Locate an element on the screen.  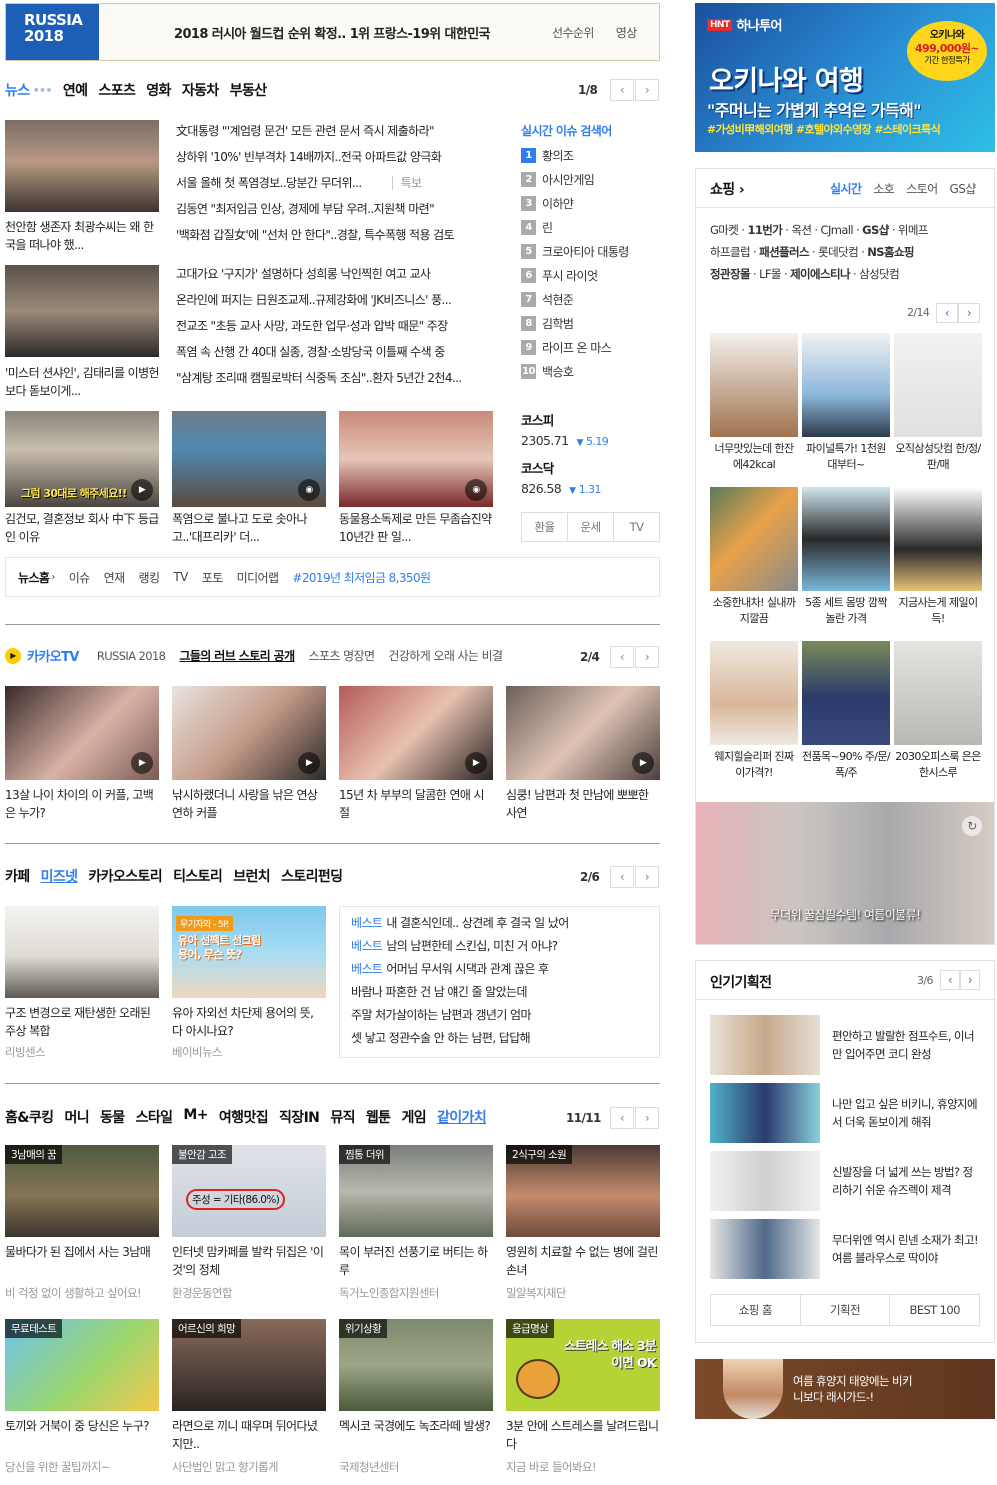
tab-cafe: 카페 is located at coordinates (17, 876).